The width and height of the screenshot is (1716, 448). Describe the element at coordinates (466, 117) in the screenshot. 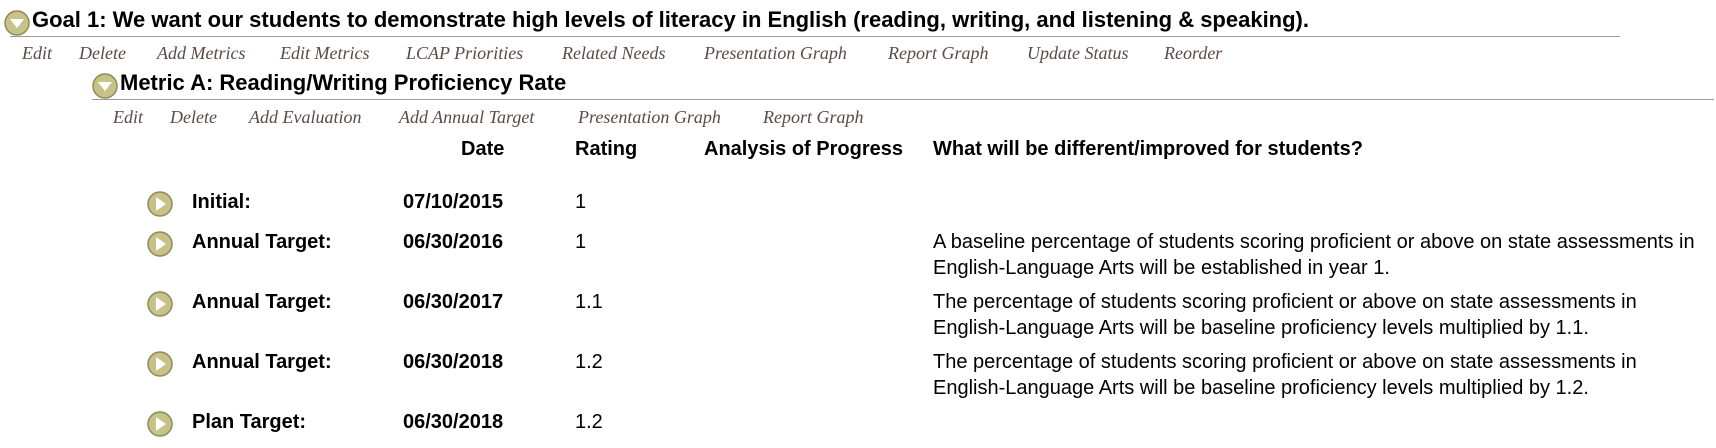

I see `metric-add-annual-target-link: Add Annual Target` at that location.